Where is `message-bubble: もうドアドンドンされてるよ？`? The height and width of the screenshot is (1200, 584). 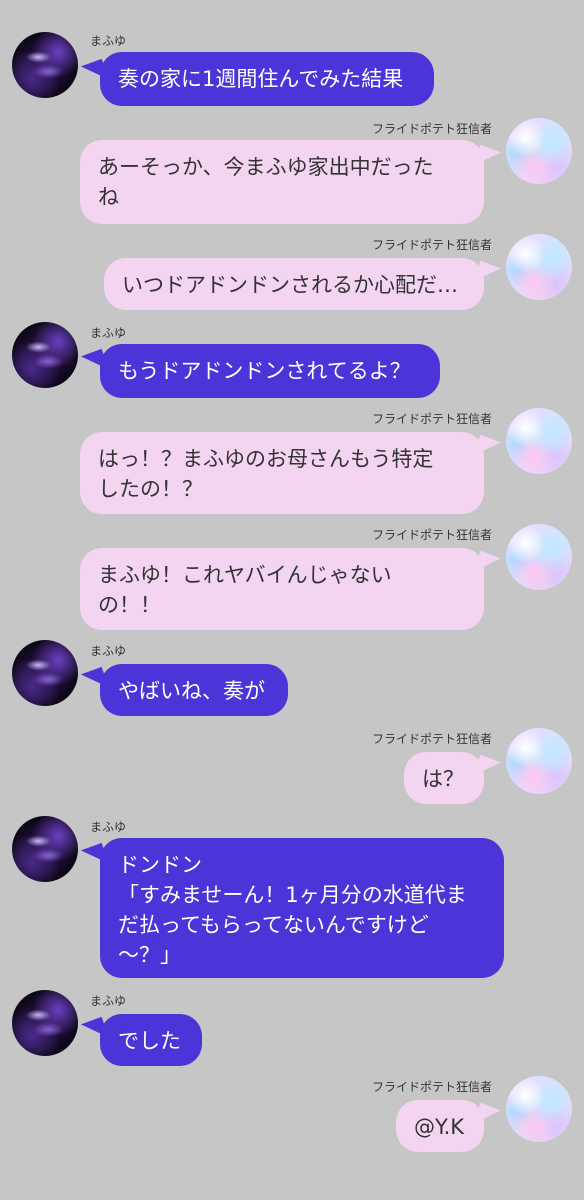
message-bubble: もうドアドンドンされてるよ？ is located at coordinates (270, 371).